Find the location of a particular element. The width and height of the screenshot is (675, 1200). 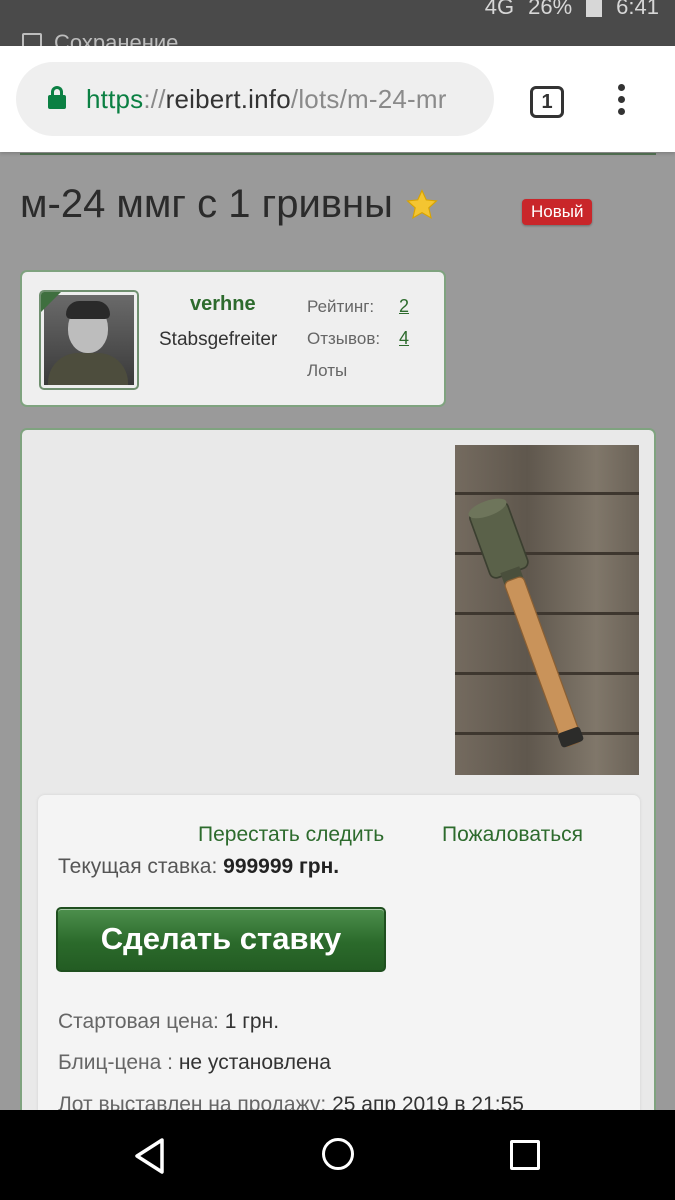

url-scheme: https is located at coordinates (115, 99).